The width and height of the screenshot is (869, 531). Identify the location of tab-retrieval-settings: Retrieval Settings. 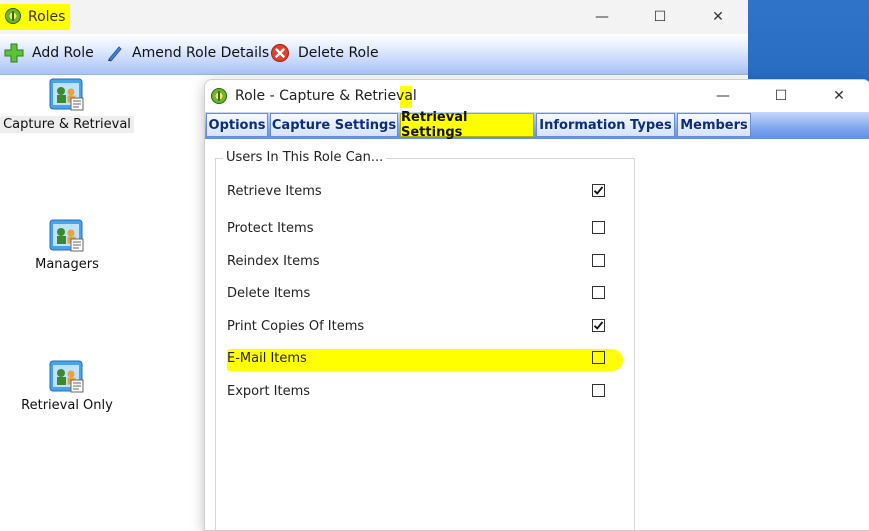
(467, 125).